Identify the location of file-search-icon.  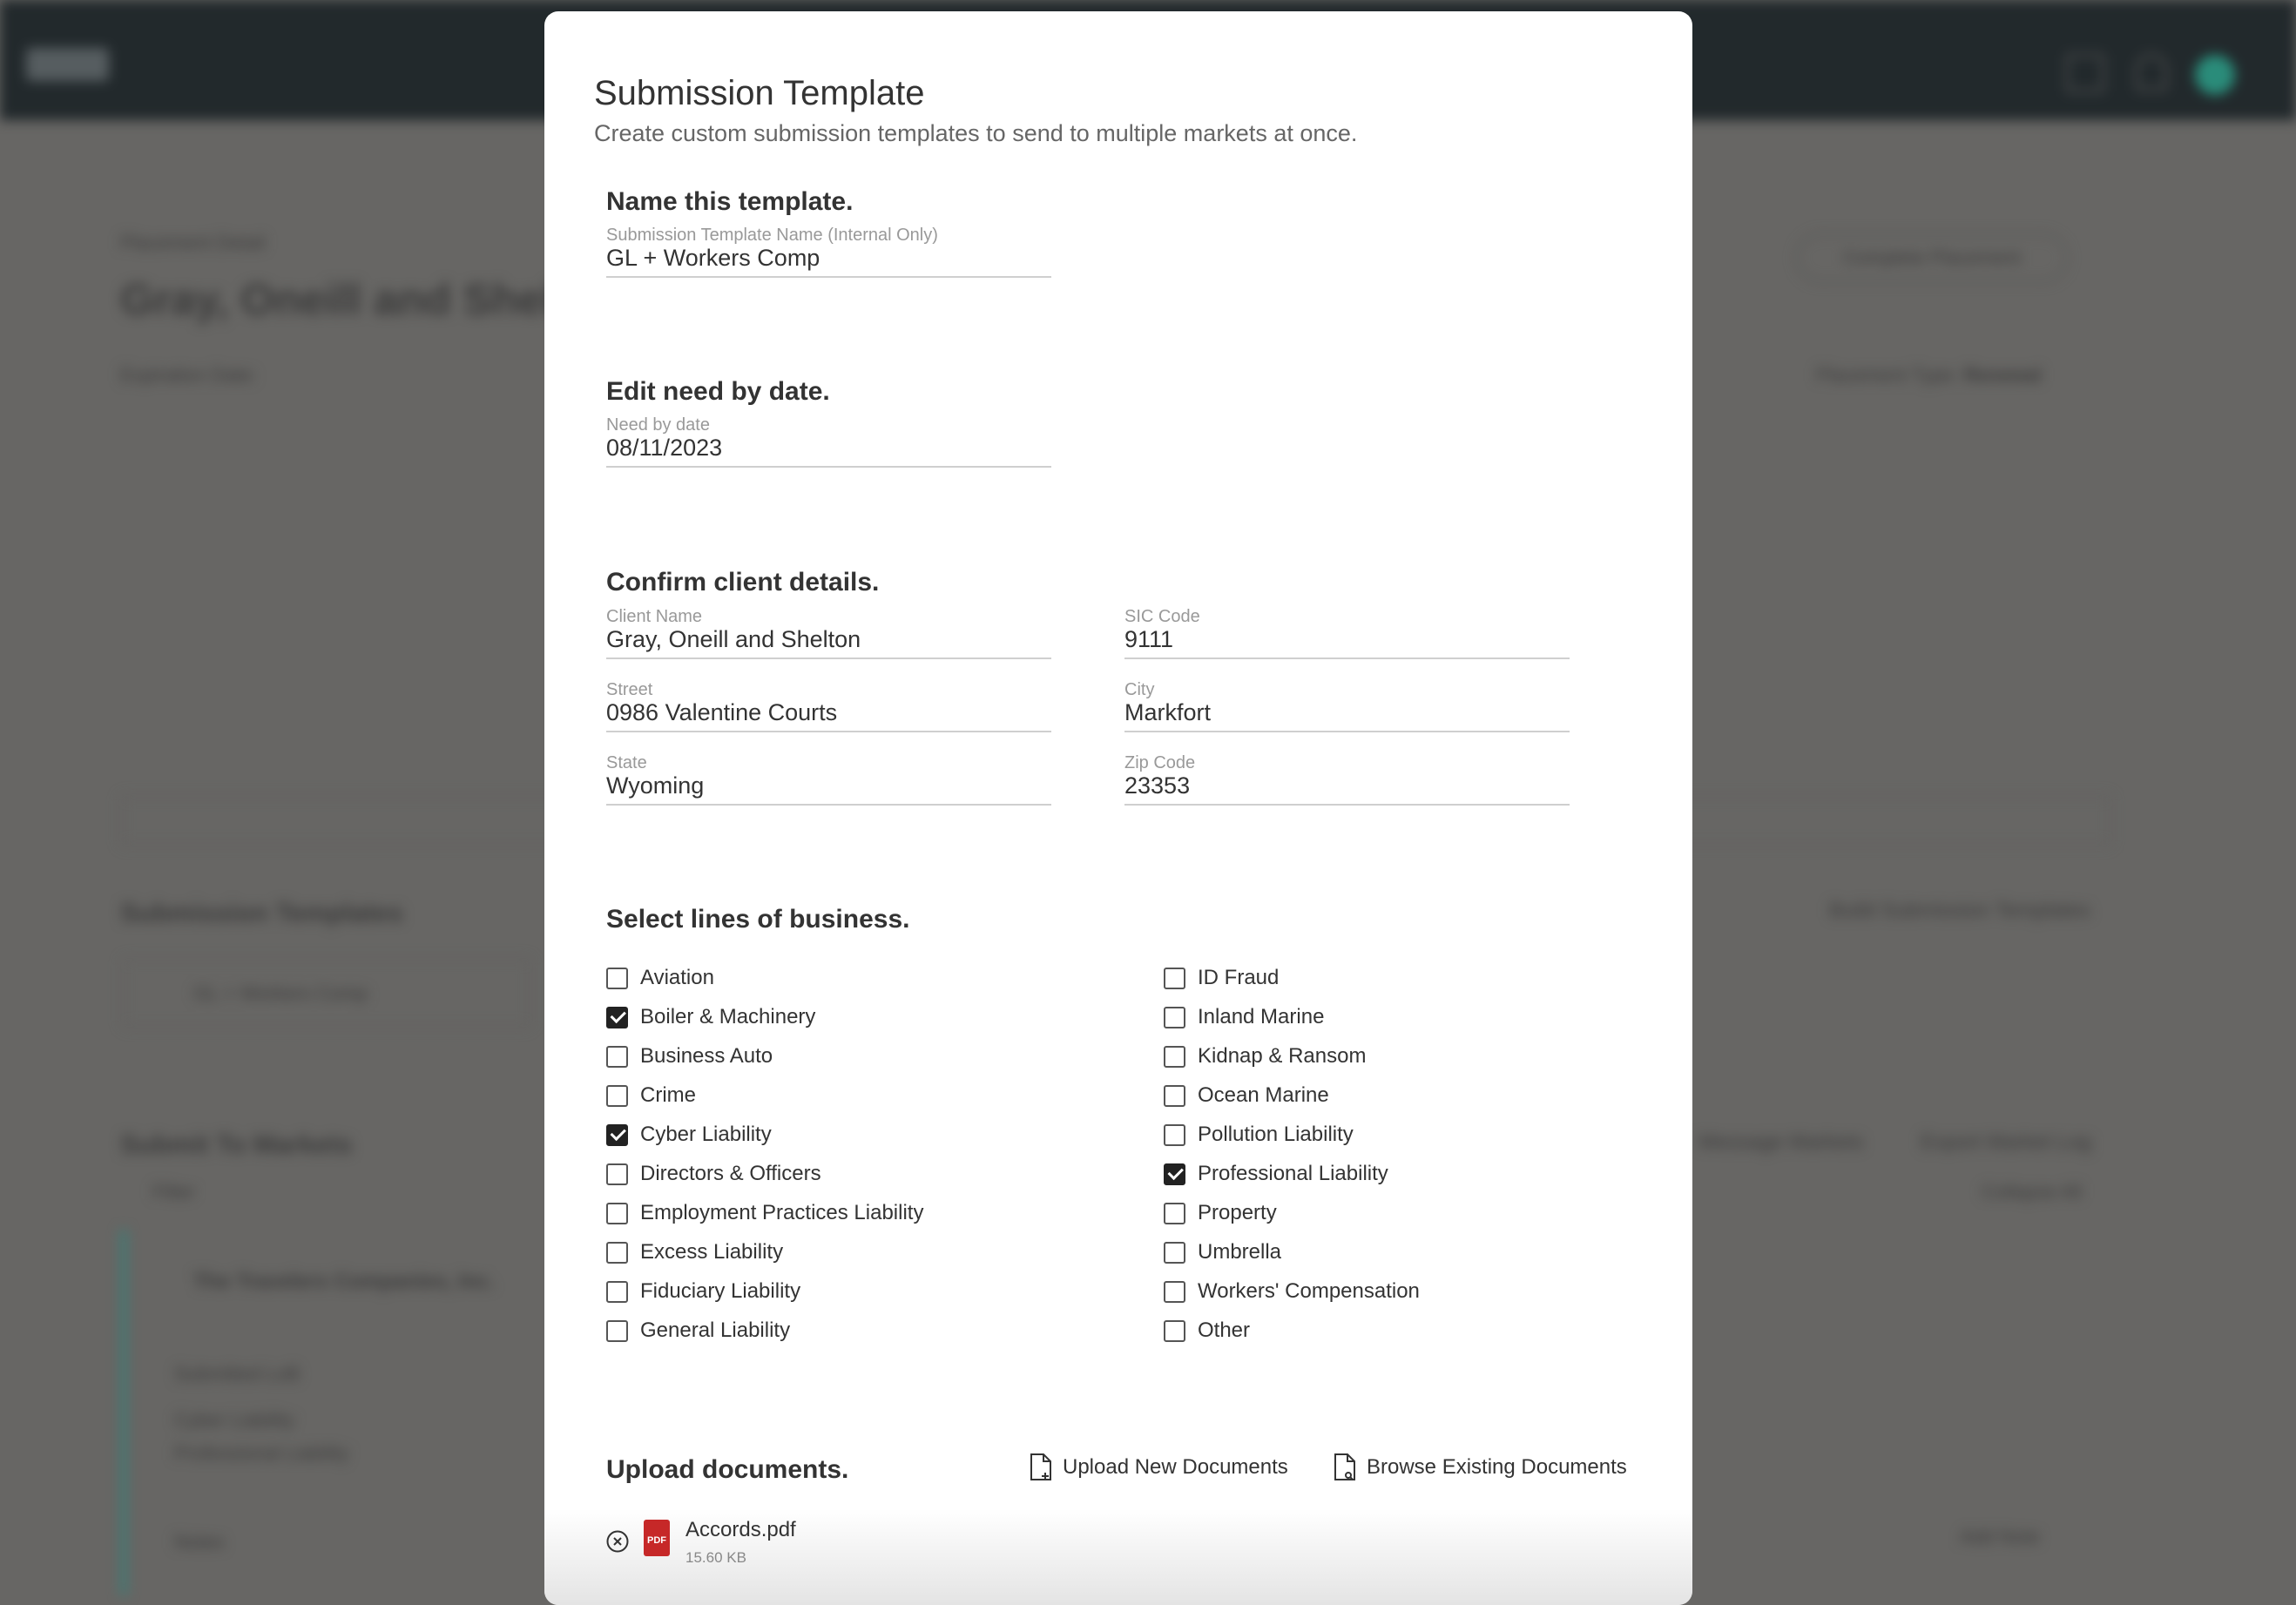
(1344, 1466).